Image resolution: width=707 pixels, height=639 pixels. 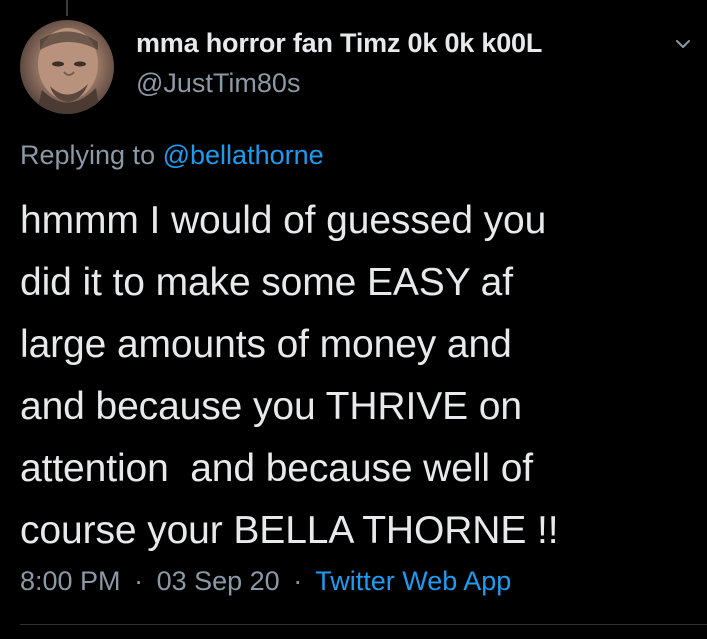 What do you see at coordinates (283, 220) in the screenshot?
I see `tweet-line: hmmm I would of guessed you` at bounding box center [283, 220].